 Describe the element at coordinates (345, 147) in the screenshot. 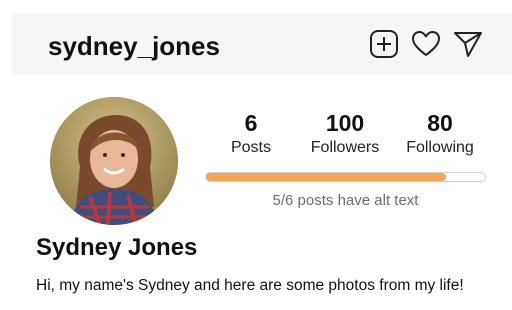

I see `followers-label: Followers` at that location.